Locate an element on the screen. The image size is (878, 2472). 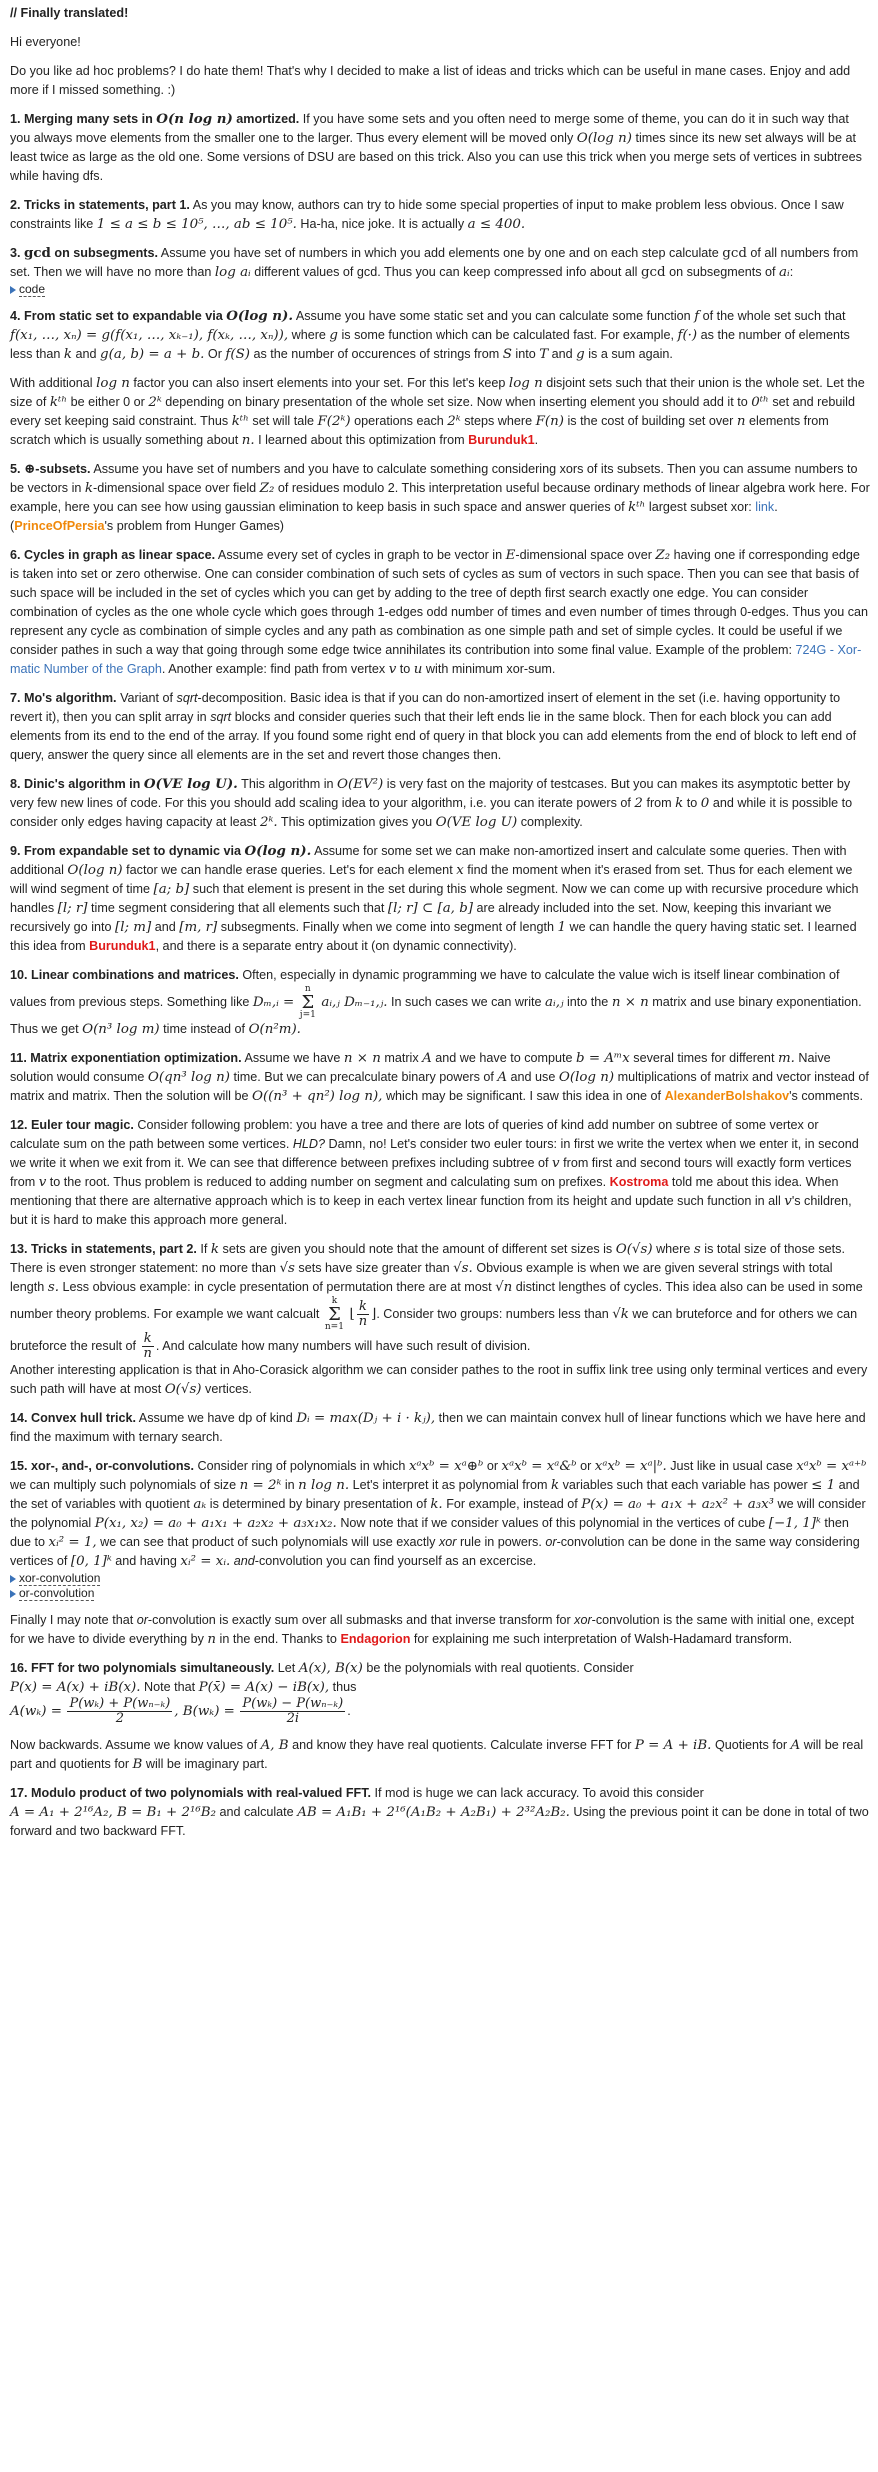
section-8-heading: 8. Dinic's algorithm in O(VE log U). is located at coordinates (124, 784).